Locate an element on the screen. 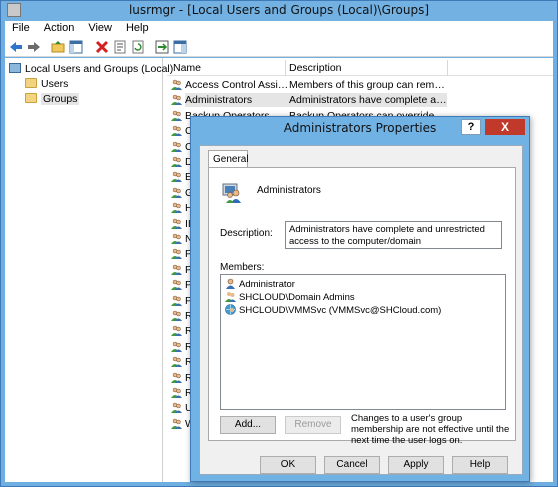  remove-button: Remove is located at coordinates (313, 425).